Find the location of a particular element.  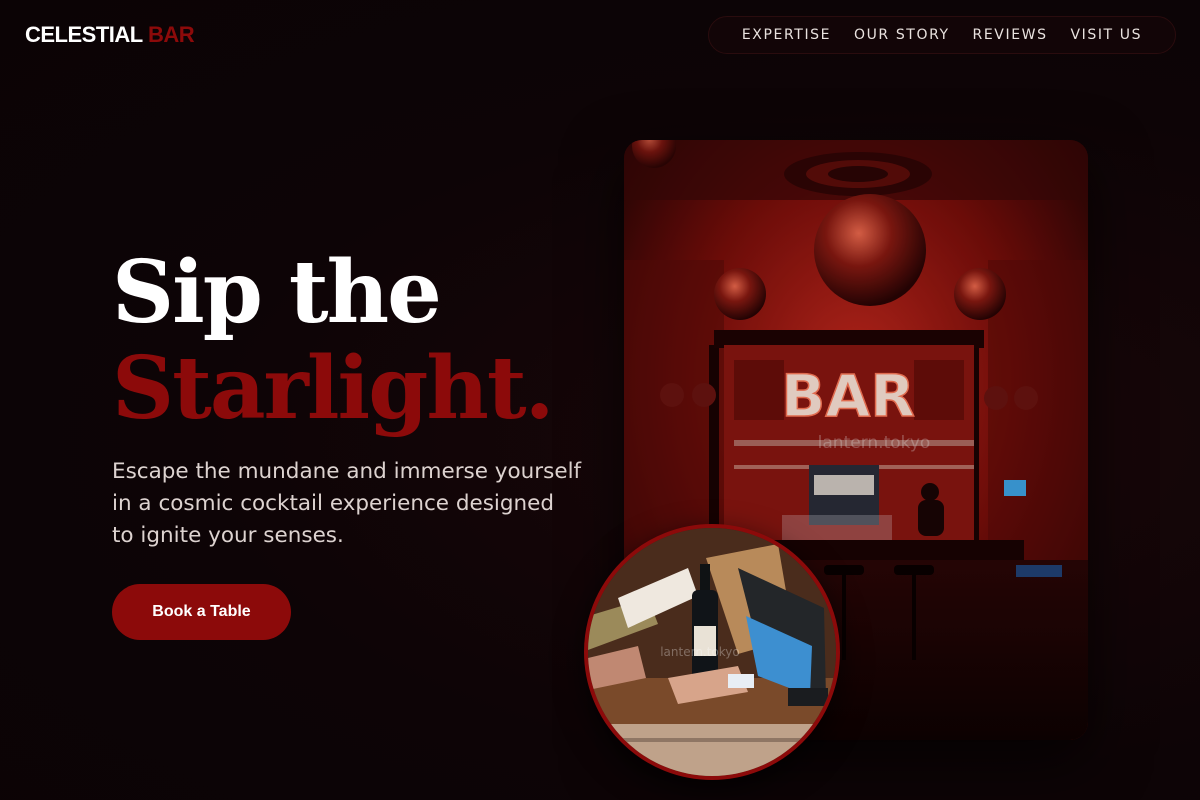

checkout-illustration: lantern.tokyo is located at coordinates (712, 652).